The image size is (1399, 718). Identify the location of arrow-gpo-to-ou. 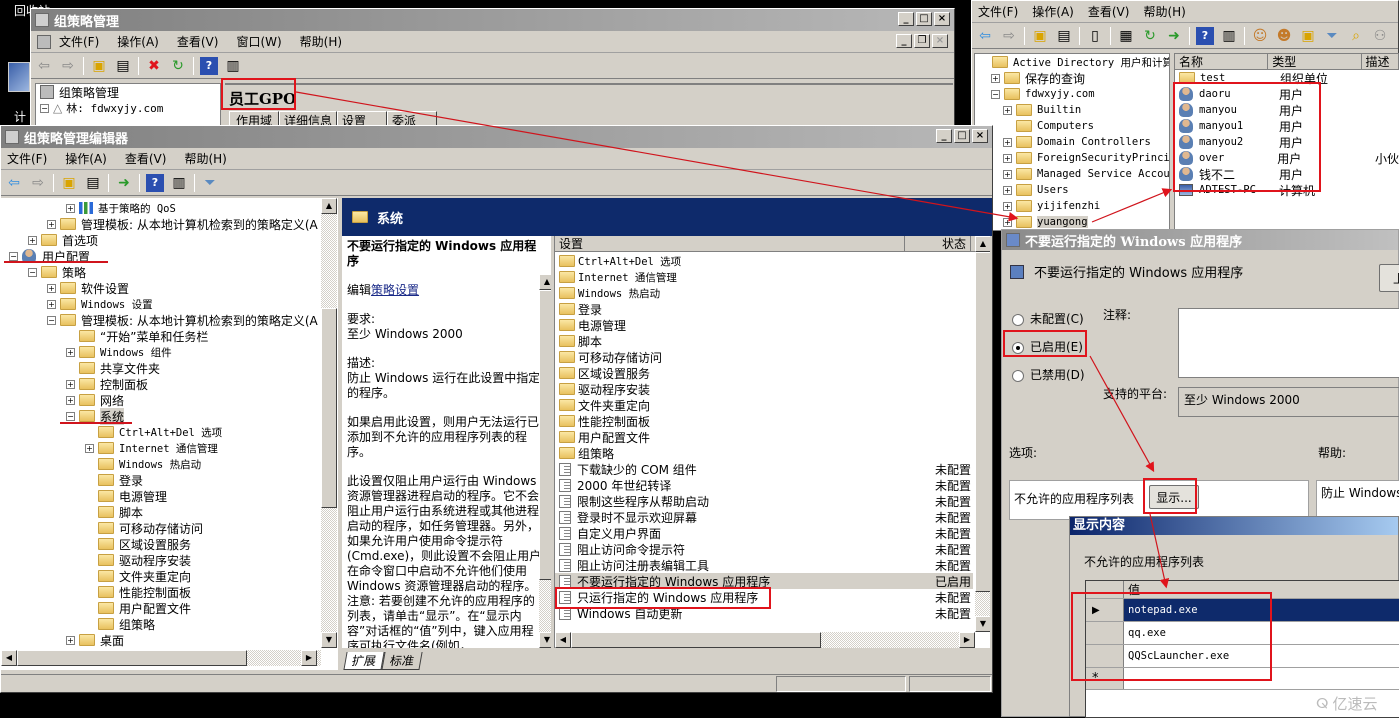
(656, 155).